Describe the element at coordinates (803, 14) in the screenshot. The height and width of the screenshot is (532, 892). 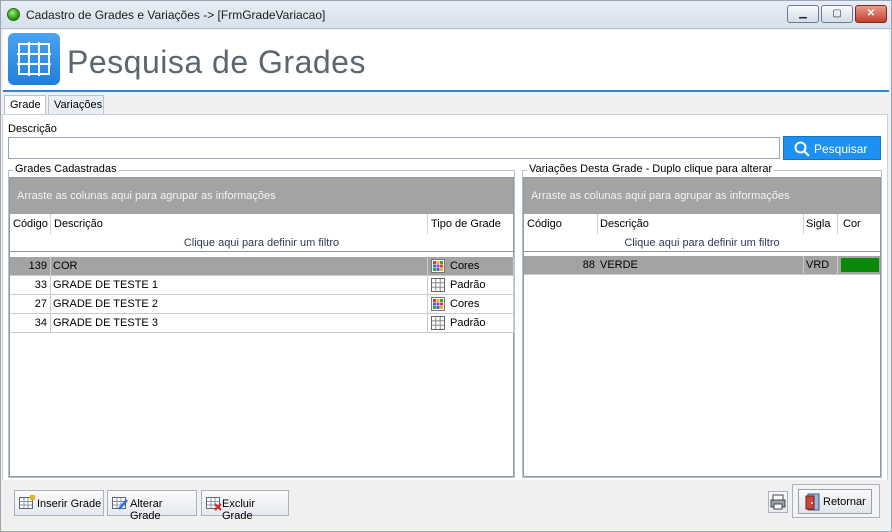
I see `minimize-button: ▁` at that location.